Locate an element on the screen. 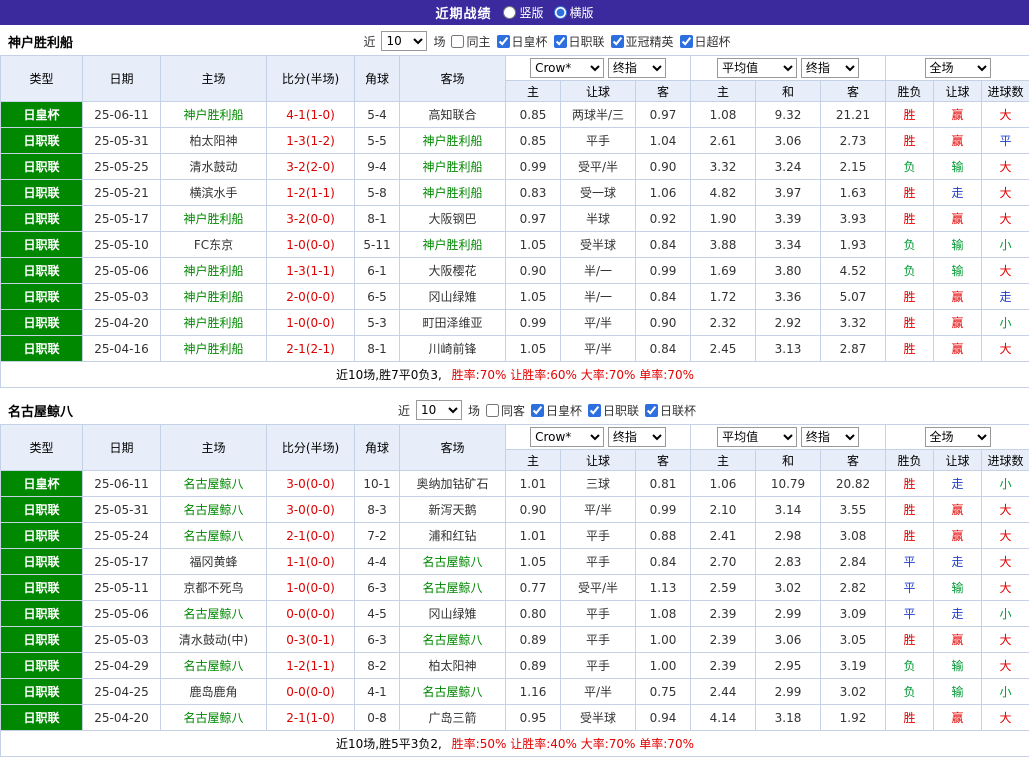 The height and width of the screenshot is (757, 1029). asian-away-odds: 1.00 is located at coordinates (663, 666).